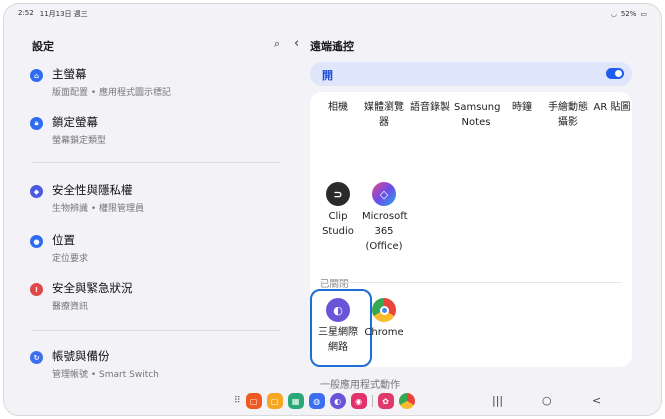  What do you see at coordinates (79, 141) in the screenshot?
I see `menu-item-subtitle: 螢幕鎖定類型` at bounding box center [79, 141].